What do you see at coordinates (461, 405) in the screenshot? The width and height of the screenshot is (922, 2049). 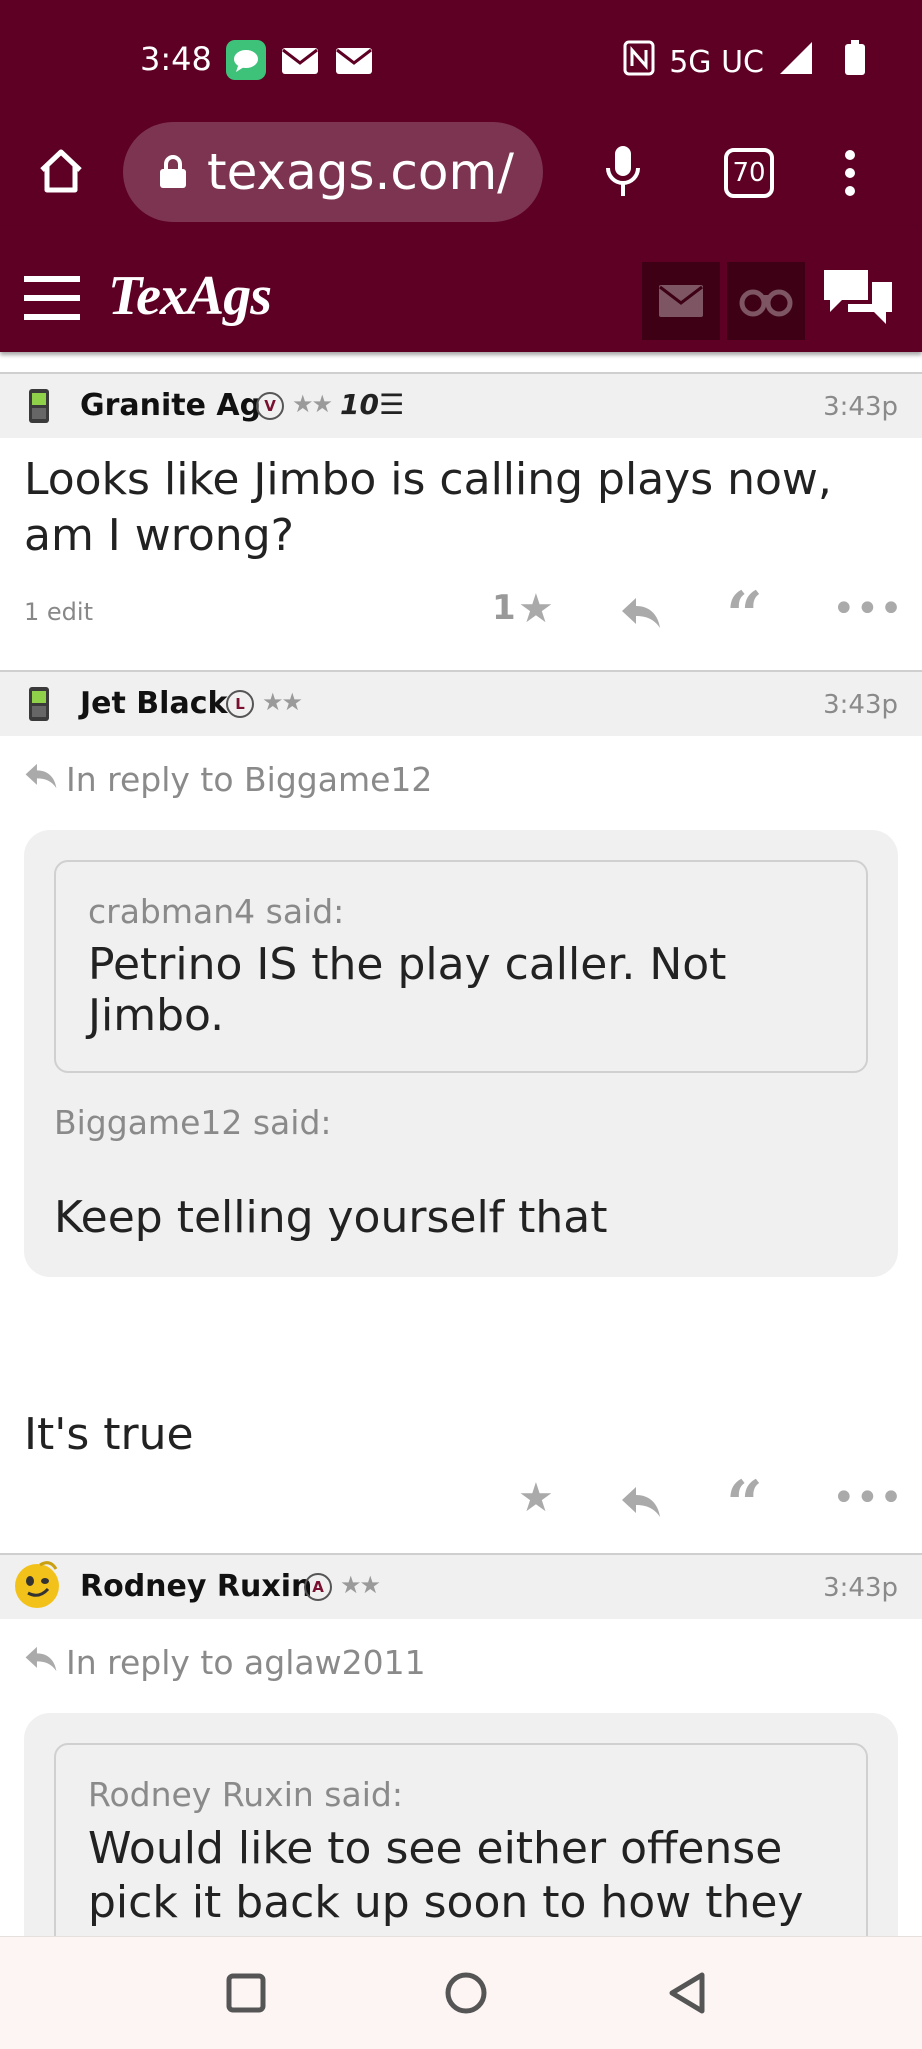 I see `post-header: Granite Ag V ★★ 10☰ 3:43p` at bounding box center [461, 405].